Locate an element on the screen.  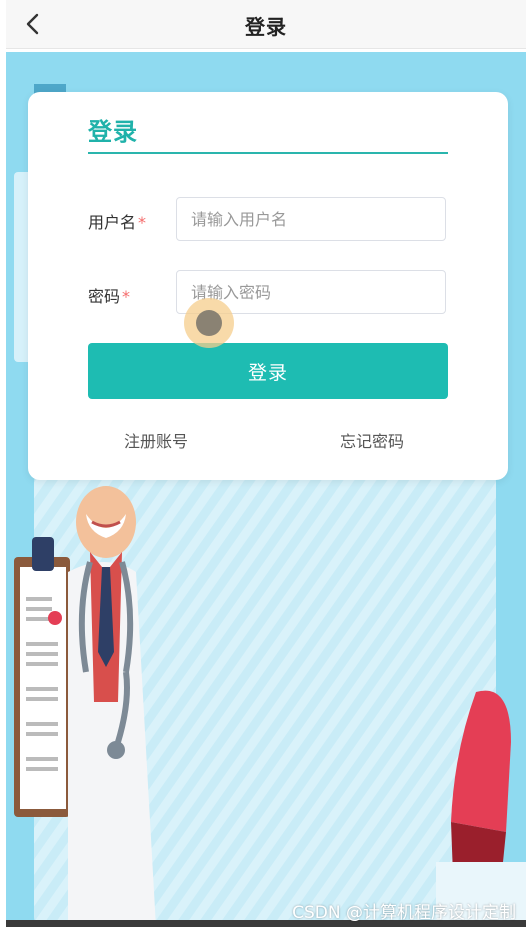
register-link: 注册账号 is located at coordinates (156, 440).